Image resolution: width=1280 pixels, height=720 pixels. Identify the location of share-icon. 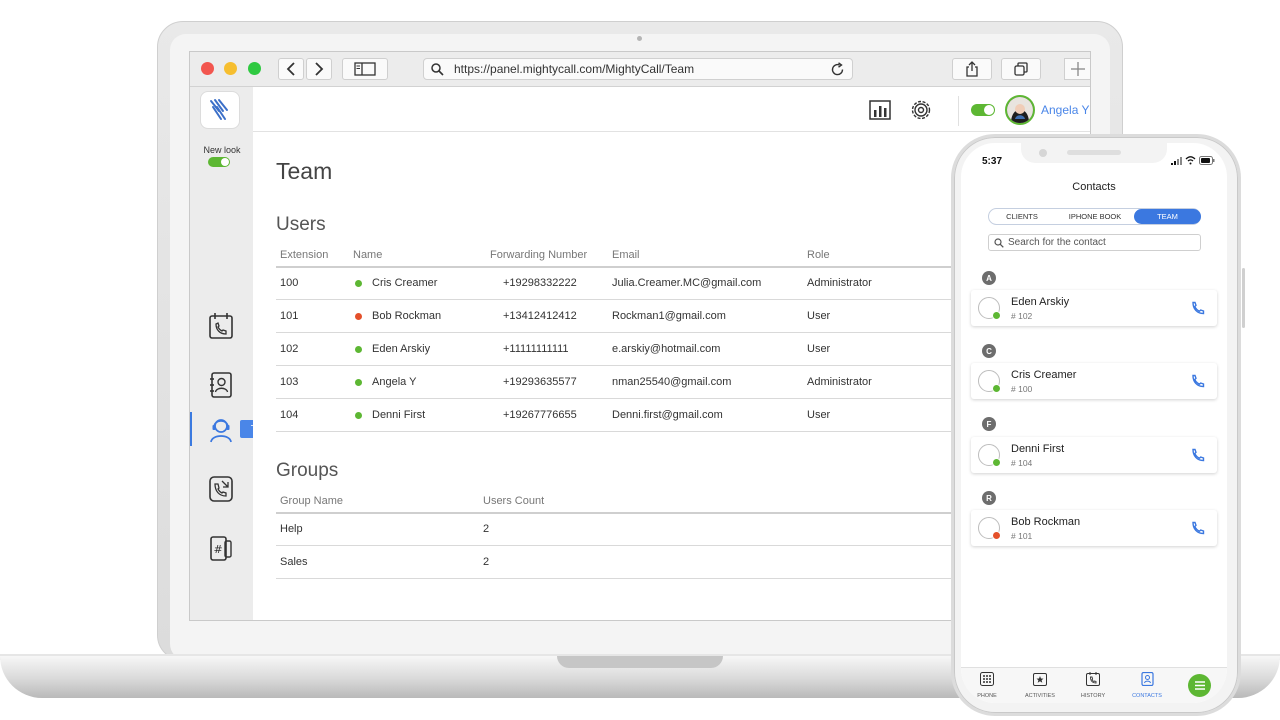
(972, 69).